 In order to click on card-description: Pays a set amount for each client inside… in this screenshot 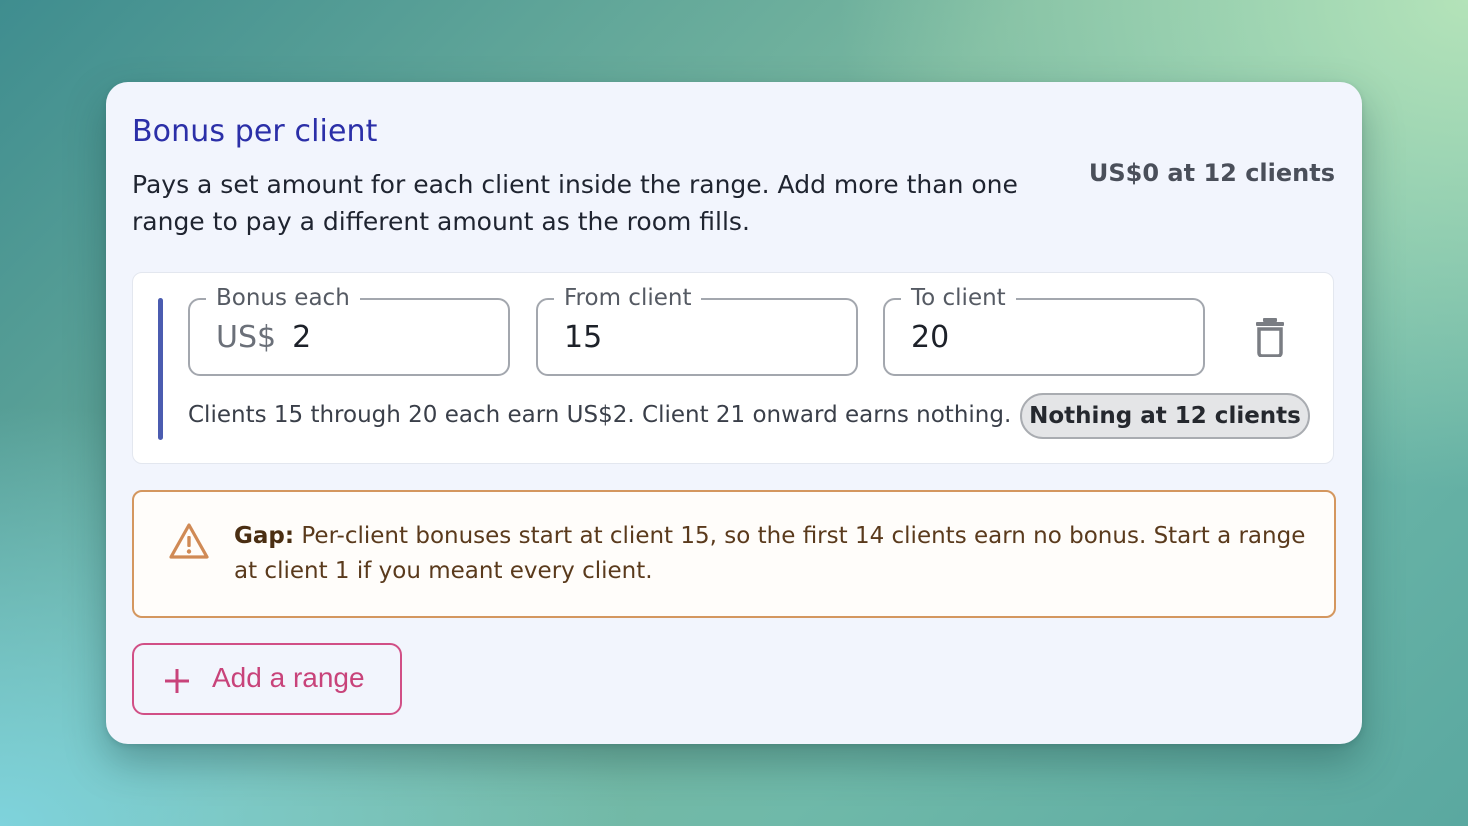, I will do `click(575, 203)`.